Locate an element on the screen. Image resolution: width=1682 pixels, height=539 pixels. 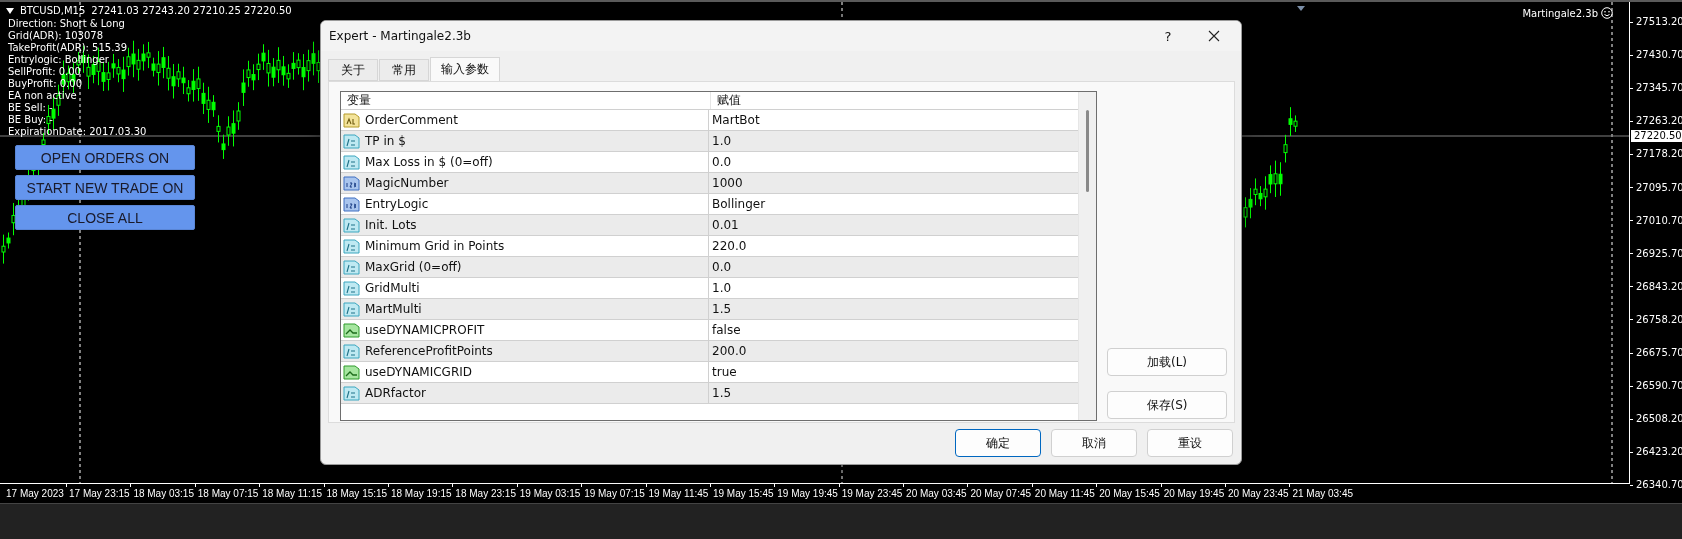
time-label: 20 May 15:45 is located at coordinates (1128, 492).